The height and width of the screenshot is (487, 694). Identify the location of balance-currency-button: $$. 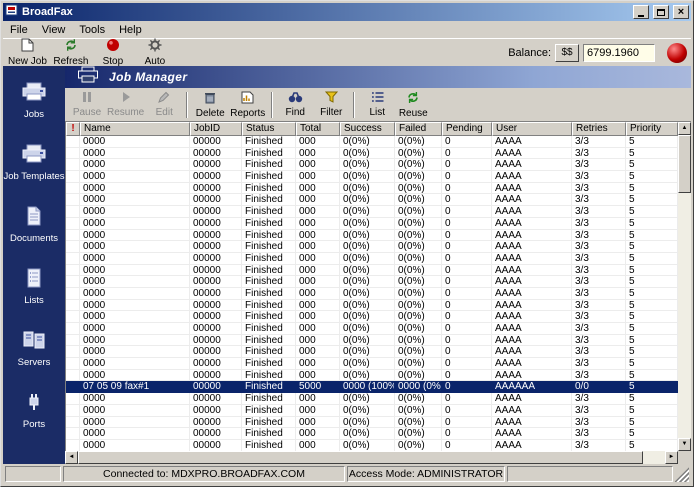
(567, 52).